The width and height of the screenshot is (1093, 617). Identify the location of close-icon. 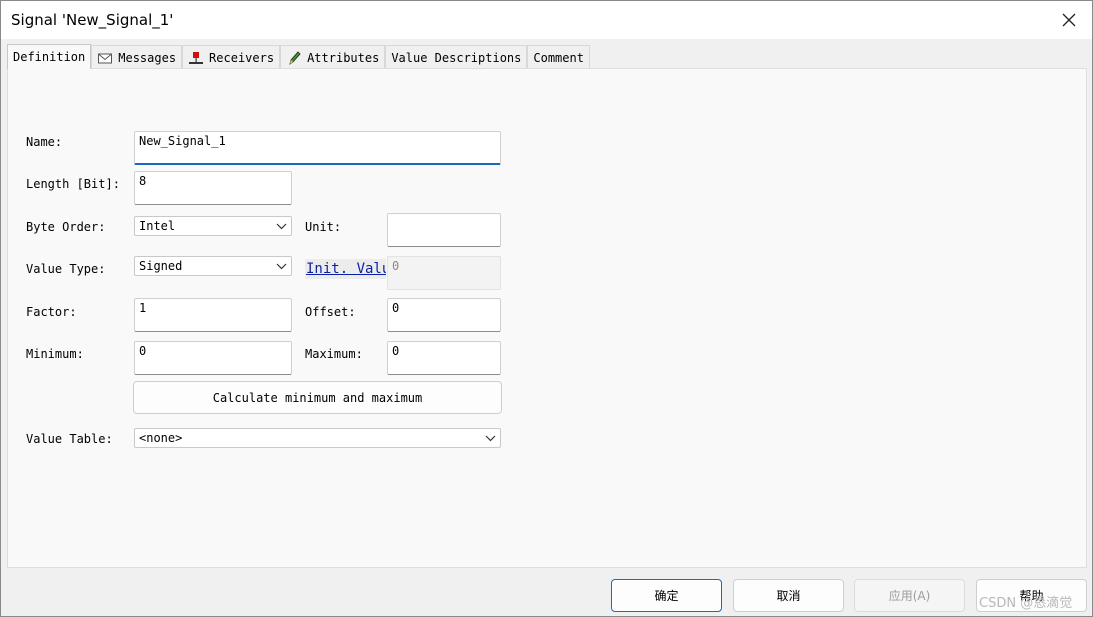
(1069, 20).